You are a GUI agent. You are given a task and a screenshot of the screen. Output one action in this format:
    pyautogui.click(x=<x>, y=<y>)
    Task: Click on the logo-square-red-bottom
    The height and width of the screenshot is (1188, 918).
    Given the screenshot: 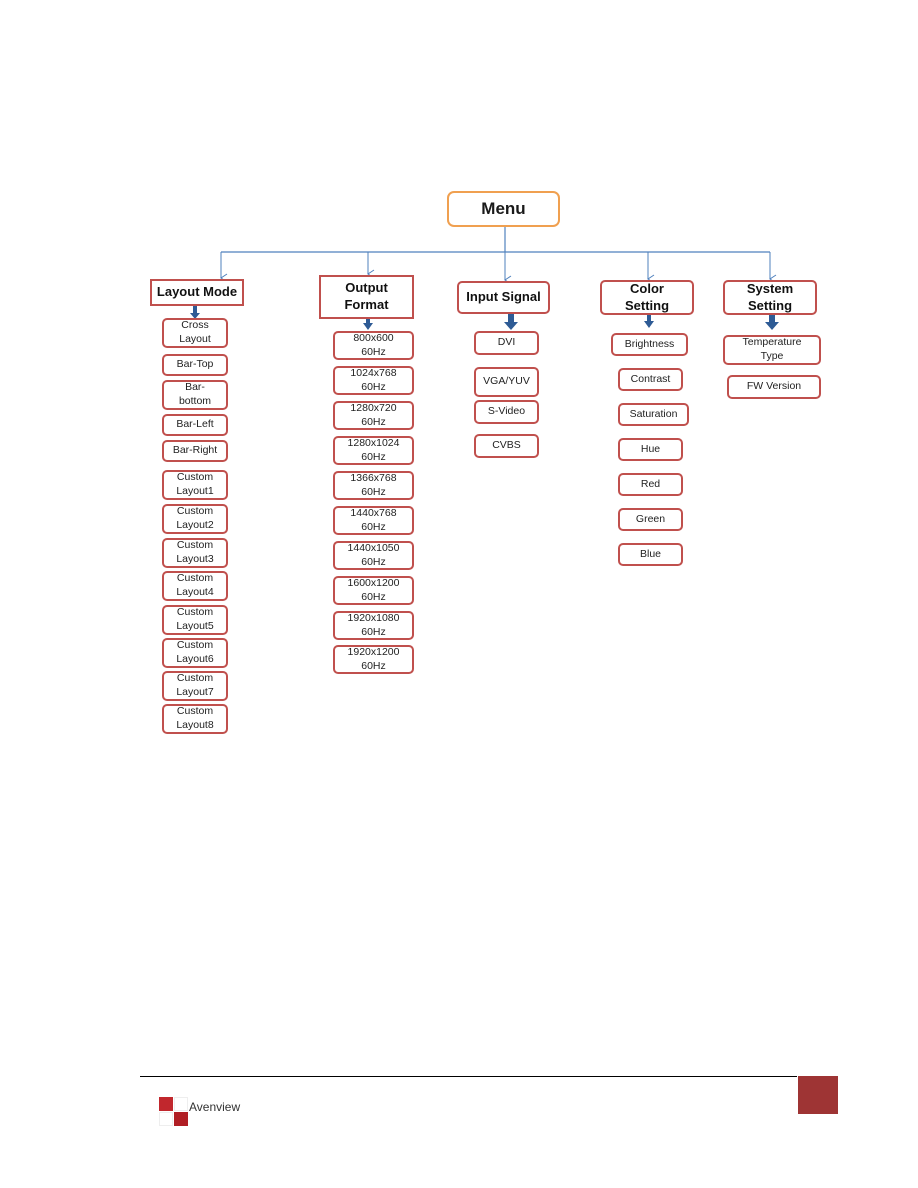 What is the action you would take?
    pyautogui.click(x=181, y=1119)
    